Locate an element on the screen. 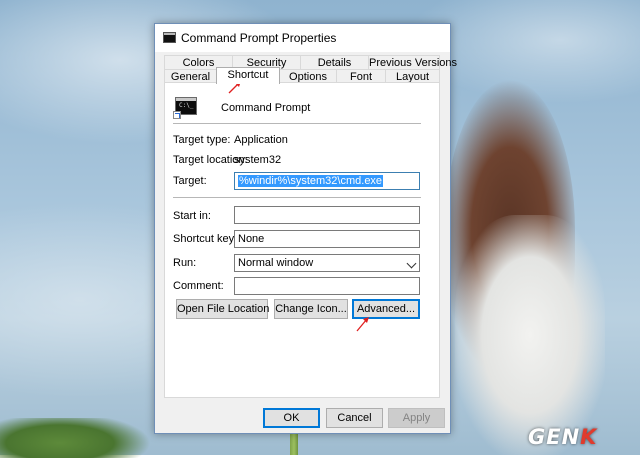 This screenshot has height=458, width=640. run-select-value: Normal window is located at coordinates (276, 263).